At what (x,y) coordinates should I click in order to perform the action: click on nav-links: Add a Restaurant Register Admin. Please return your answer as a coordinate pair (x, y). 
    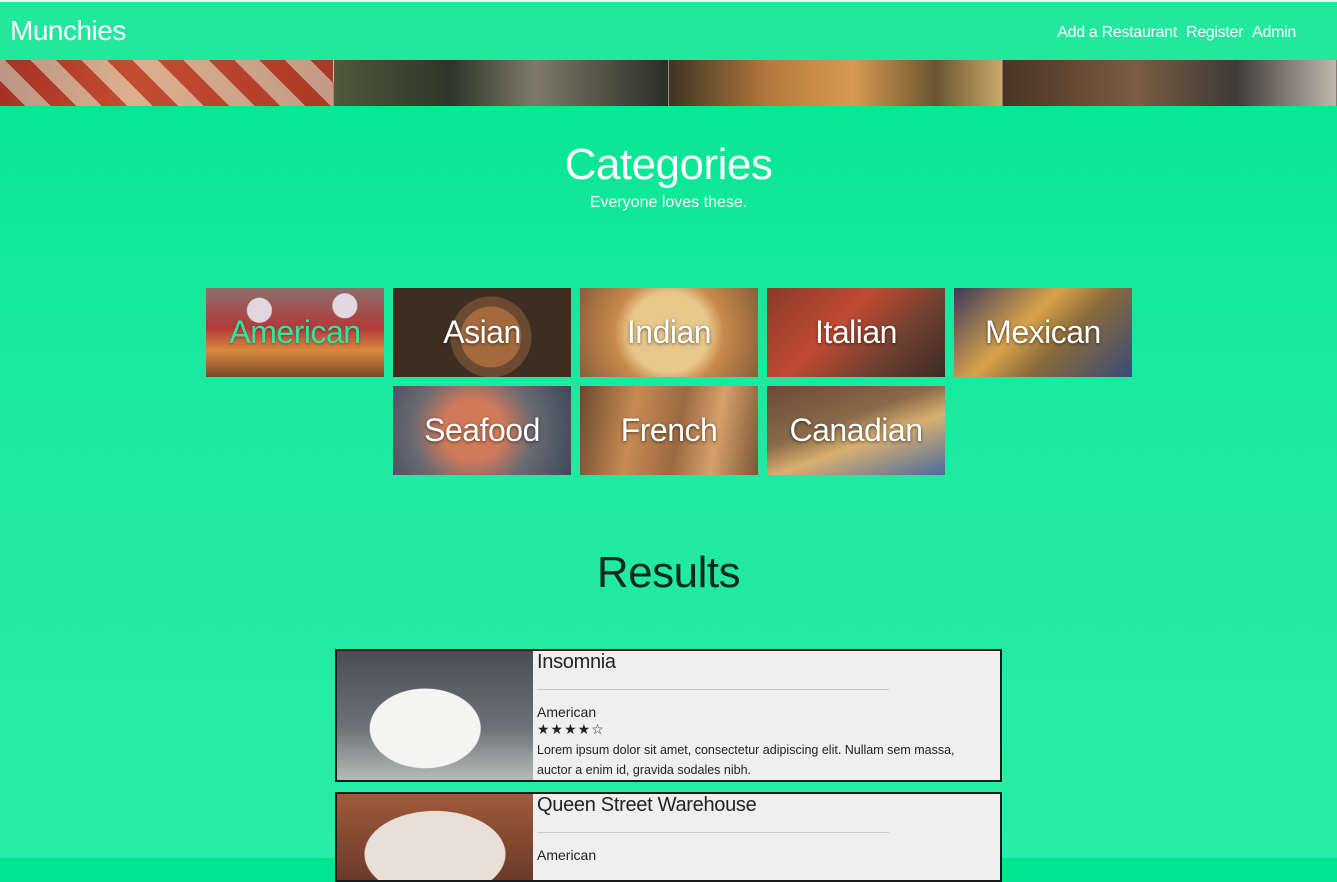
    Looking at the image, I should click on (1176, 33).